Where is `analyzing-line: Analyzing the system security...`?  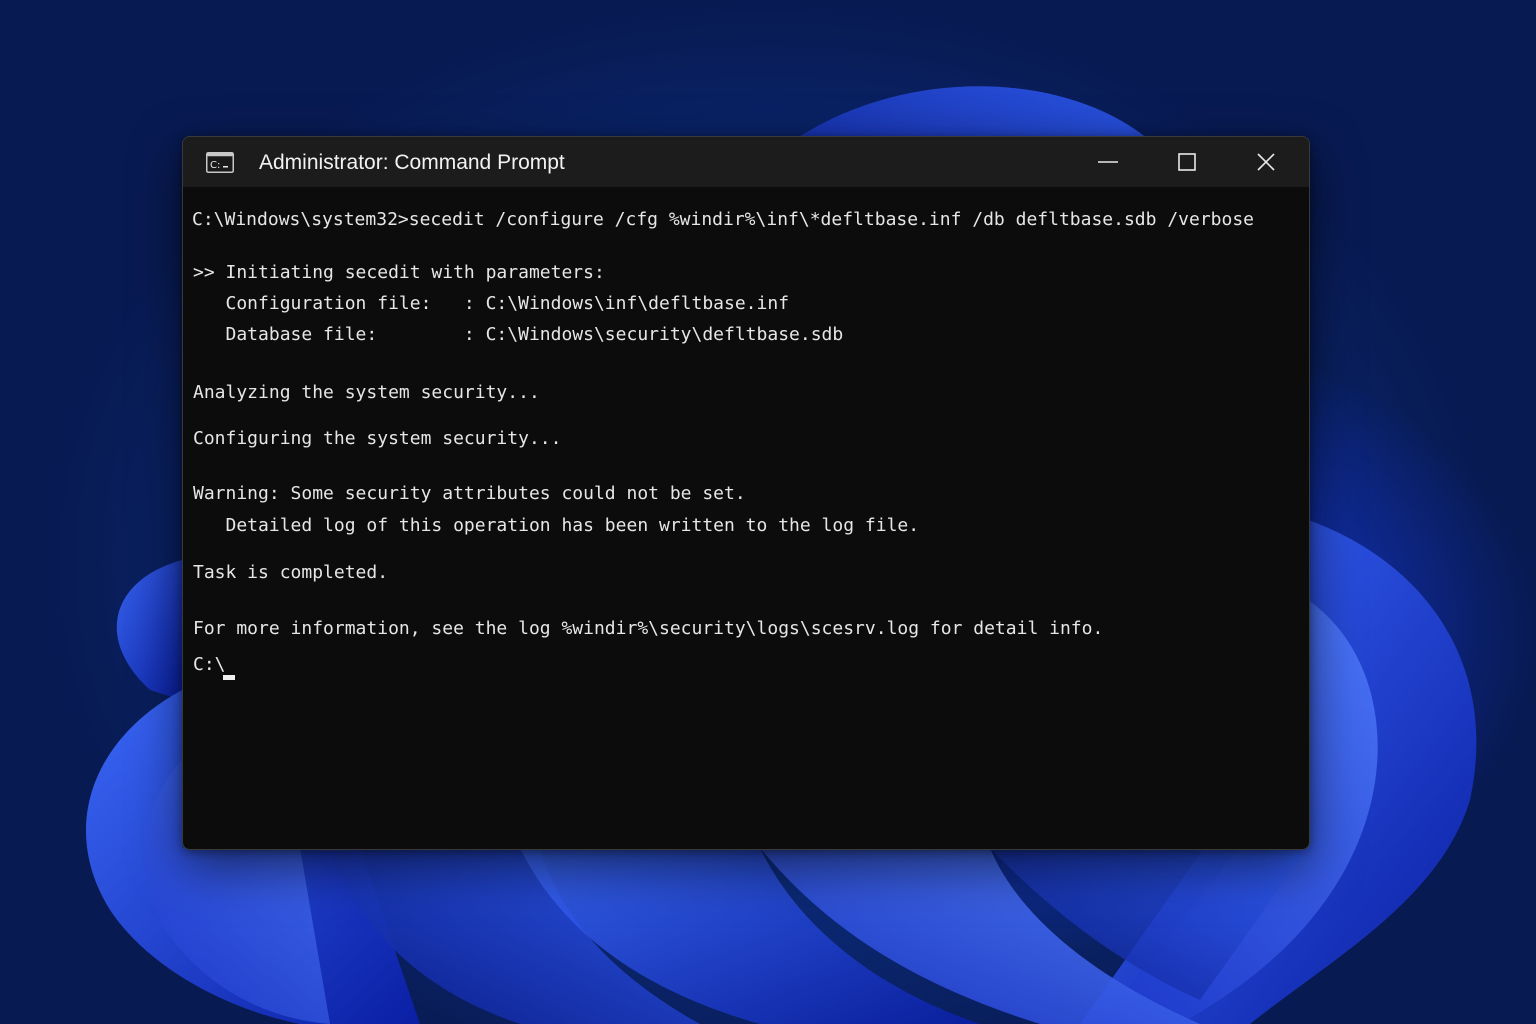
analyzing-line: Analyzing the system security... is located at coordinates (366, 392).